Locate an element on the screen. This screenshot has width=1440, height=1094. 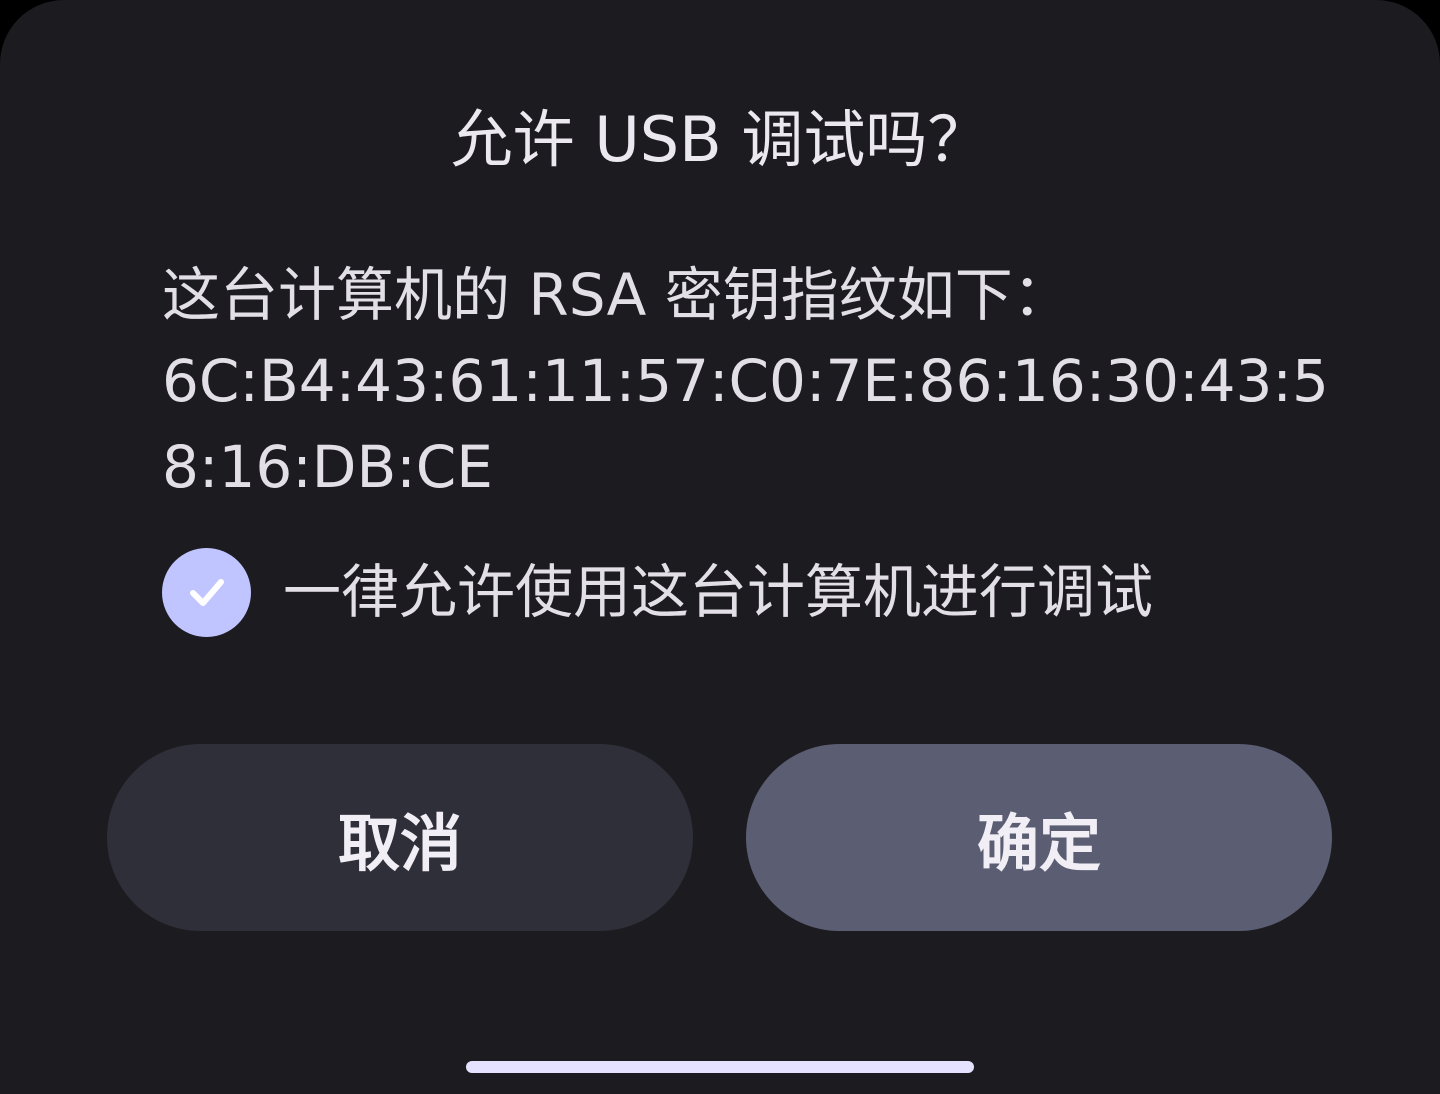
always-allow-label: 一律允许使用这台计算机进行调试 is located at coordinates (718, 592).